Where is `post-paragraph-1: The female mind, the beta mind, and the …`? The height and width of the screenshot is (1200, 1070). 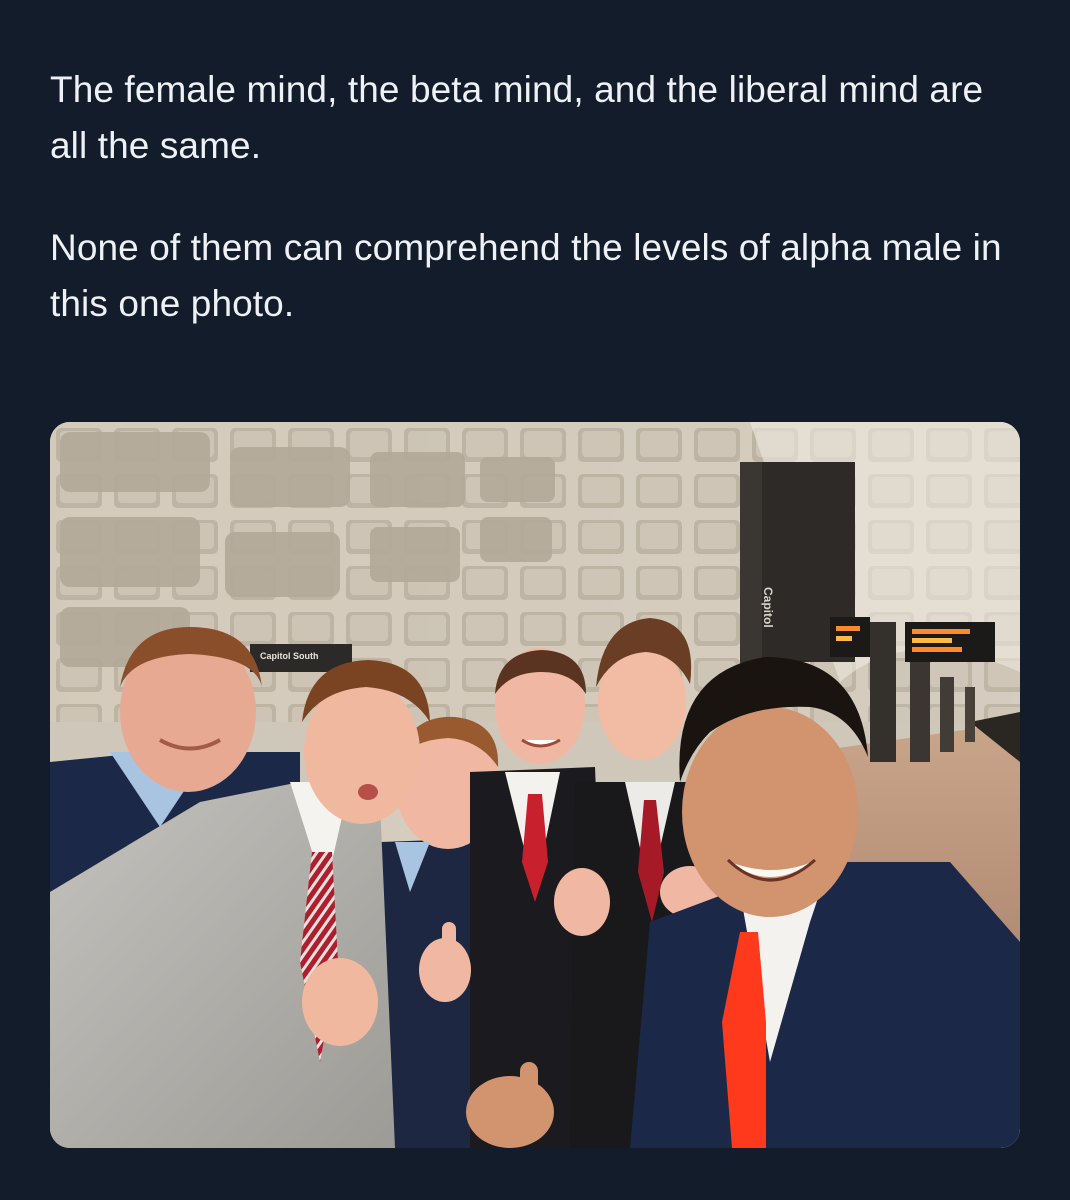
post-paragraph-1: The female mind, the beta mind, and the … is located at coordinates (517, 117).